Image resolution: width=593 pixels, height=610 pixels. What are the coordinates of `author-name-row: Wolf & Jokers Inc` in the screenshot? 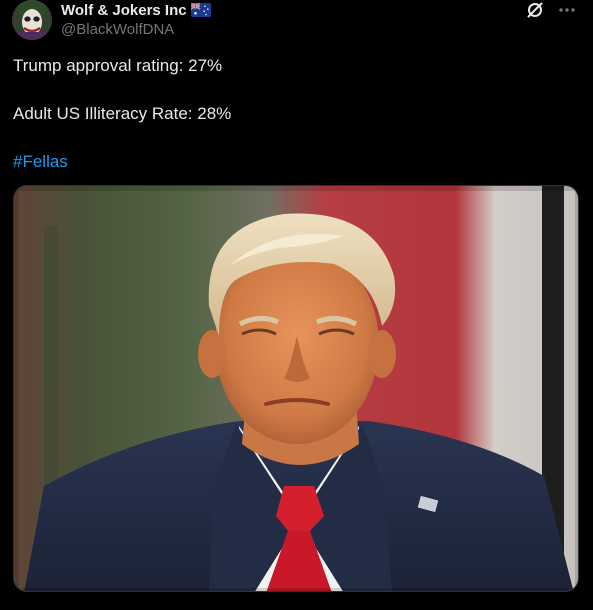 It's located at (136, 10).